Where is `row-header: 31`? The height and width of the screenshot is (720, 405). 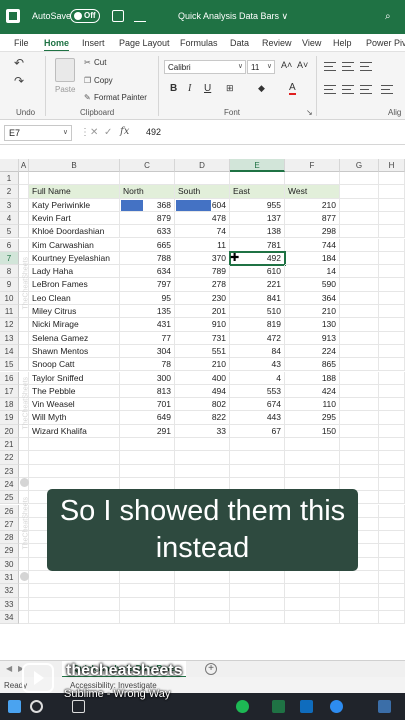
row-header: 31 is located at coordinates (9, 578).